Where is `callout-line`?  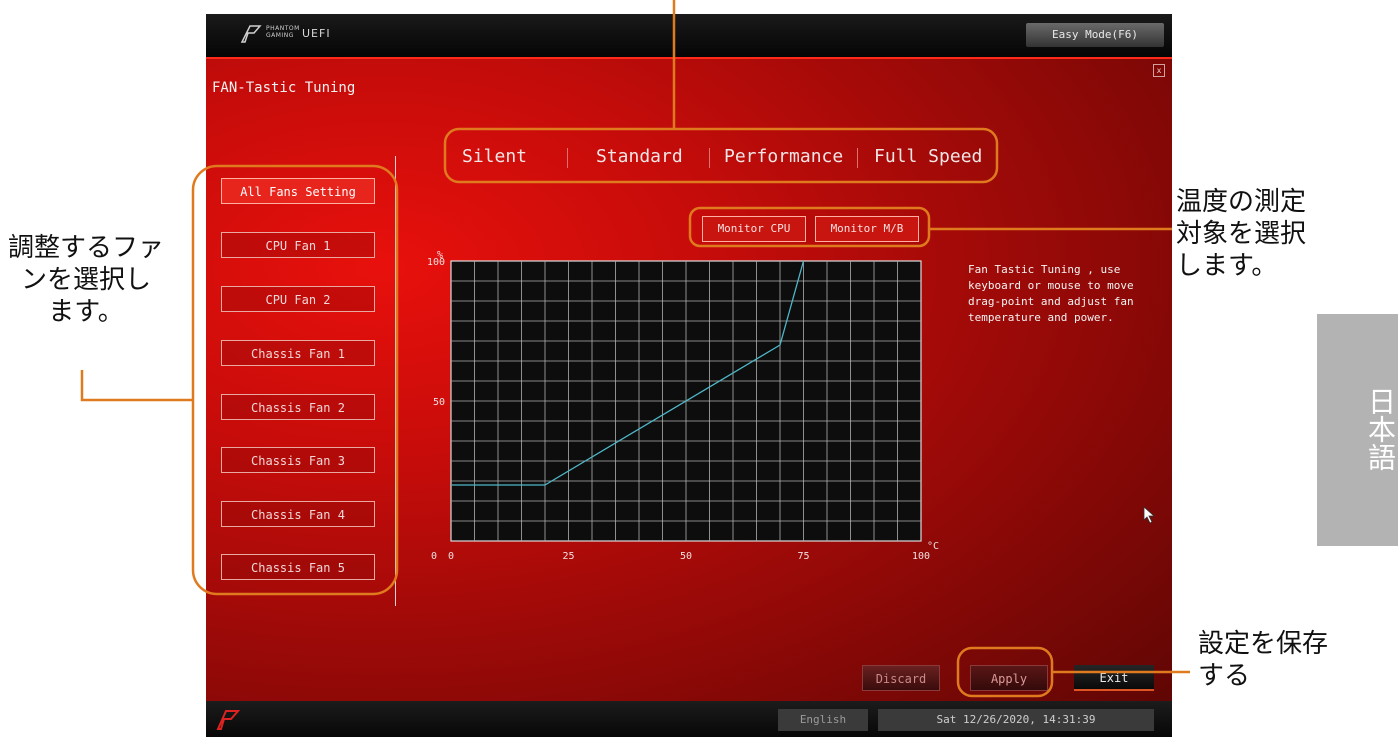
callout-line is located at coordinates (136, 386).